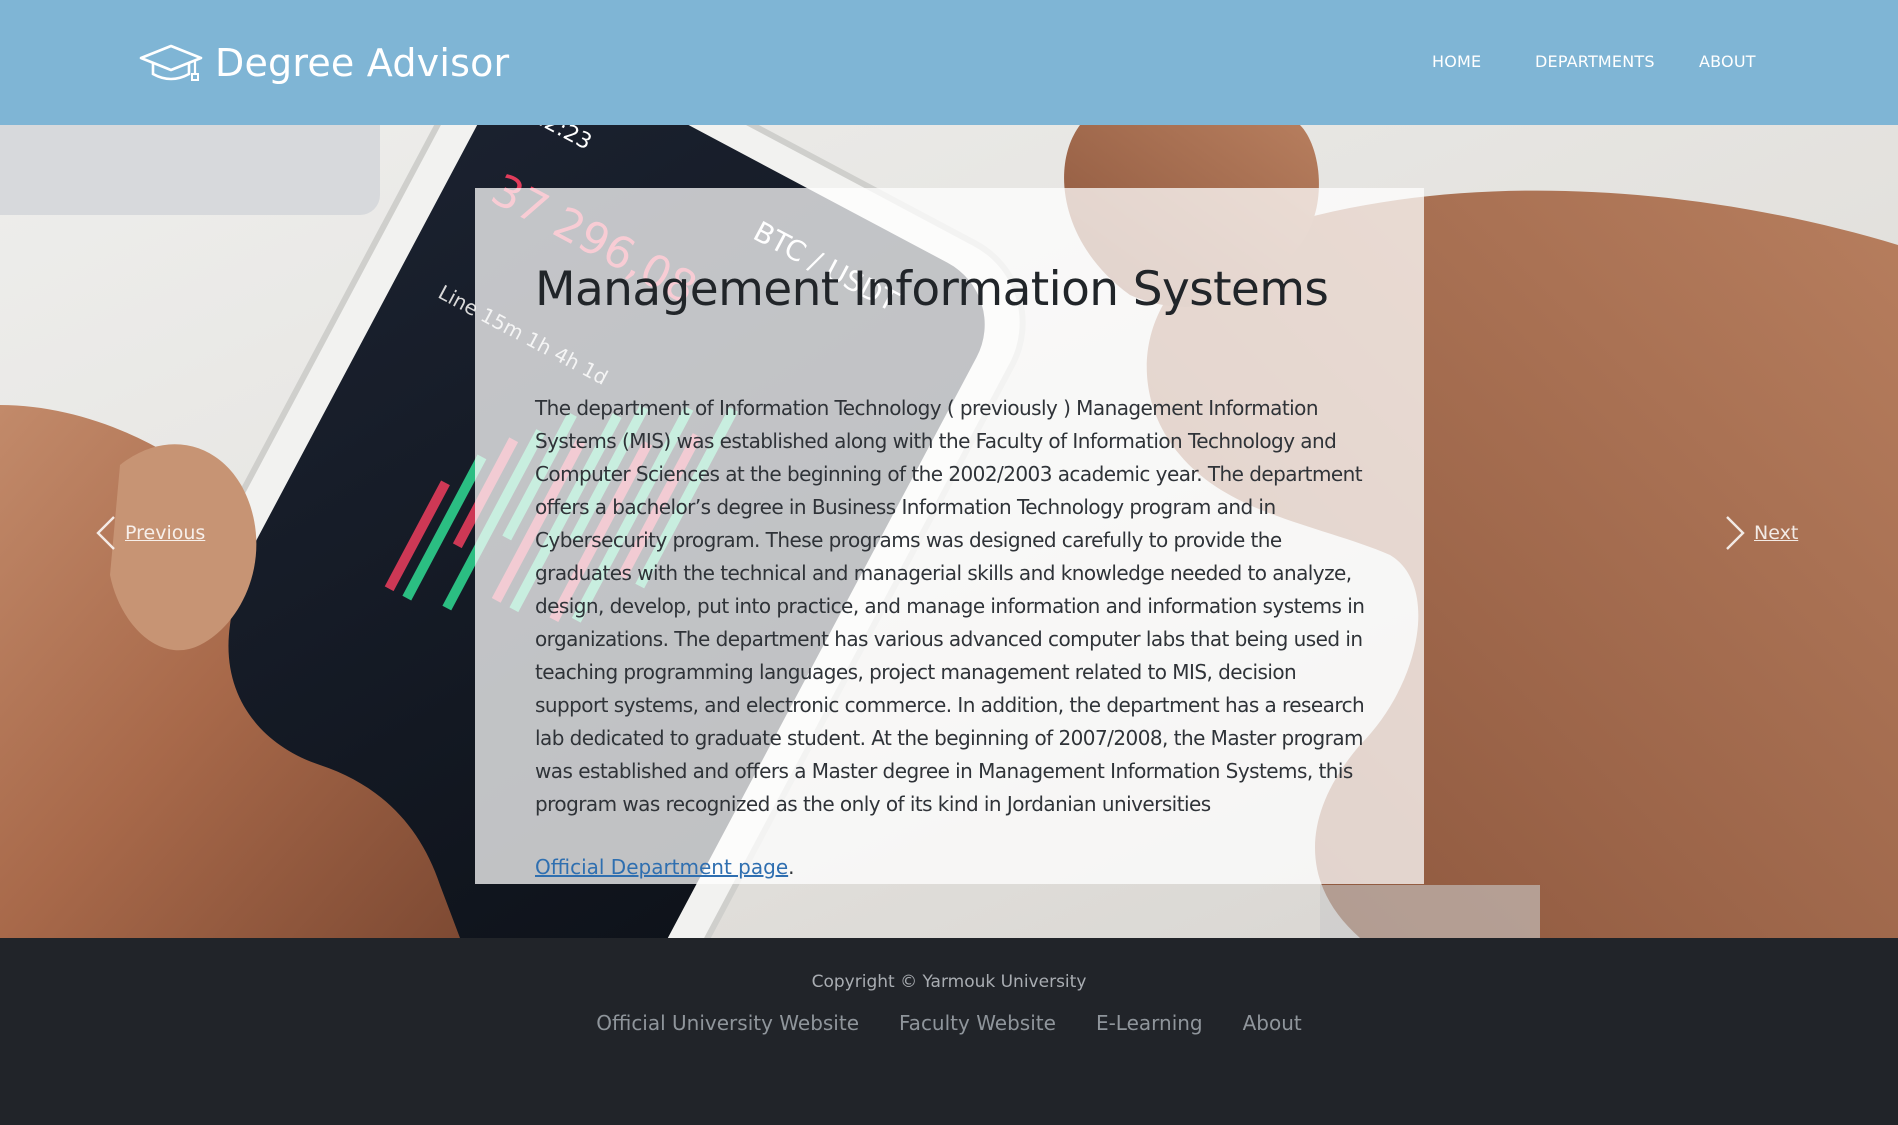 This screenshot has width=1898, height=1125. I want to click on footer-link-about: About, so click(1272, 1023).